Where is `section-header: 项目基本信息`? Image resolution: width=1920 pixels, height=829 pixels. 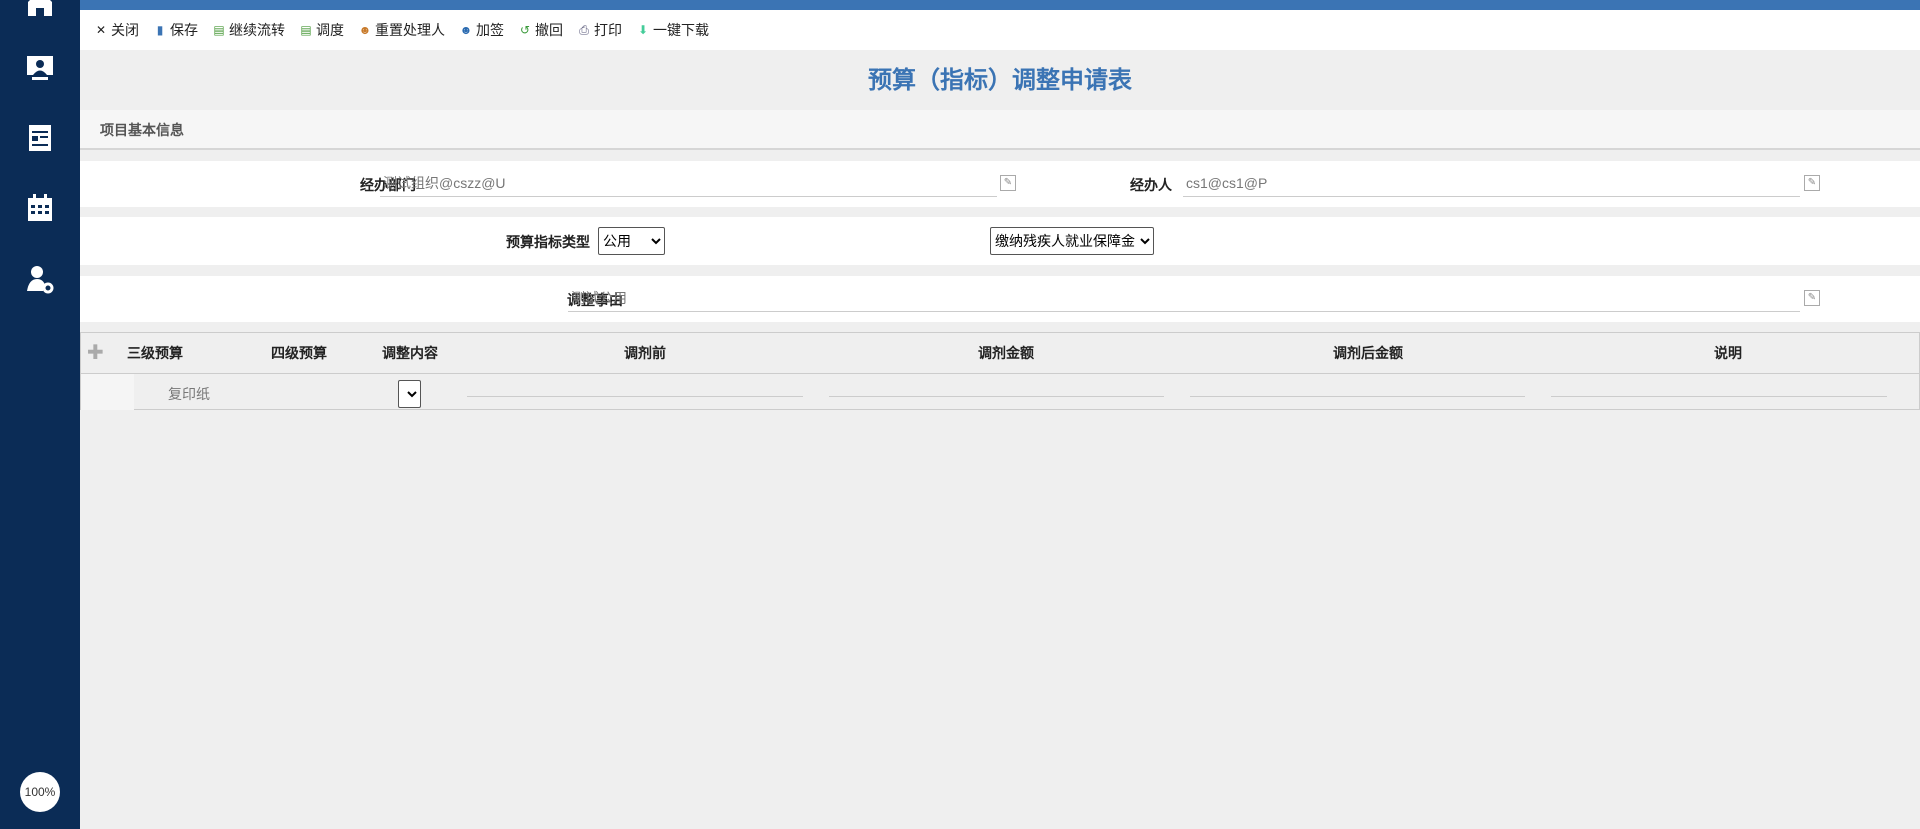
section-header: 项目基本信息 is located at coordinates (1000, 130).